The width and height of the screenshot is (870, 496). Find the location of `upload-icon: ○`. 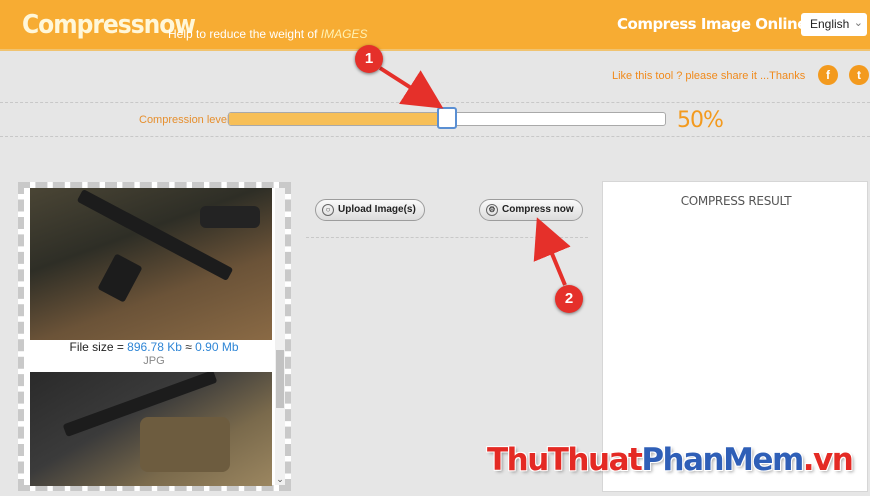

upload-icon: ○ is located at coordinates (328, 210).